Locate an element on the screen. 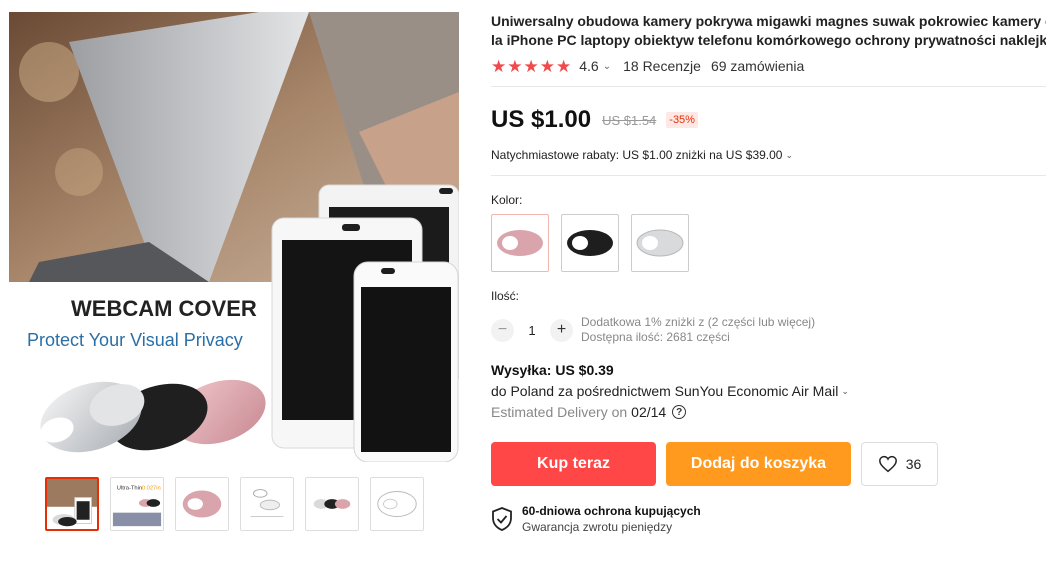  quantity-value: 1 is located at coordinates (532, 330).